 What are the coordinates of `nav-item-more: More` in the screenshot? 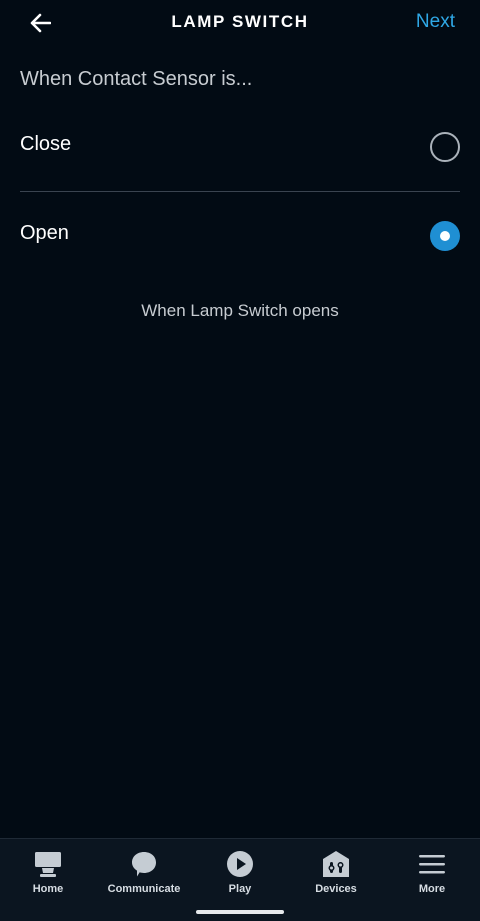 It's located at (432, 874).